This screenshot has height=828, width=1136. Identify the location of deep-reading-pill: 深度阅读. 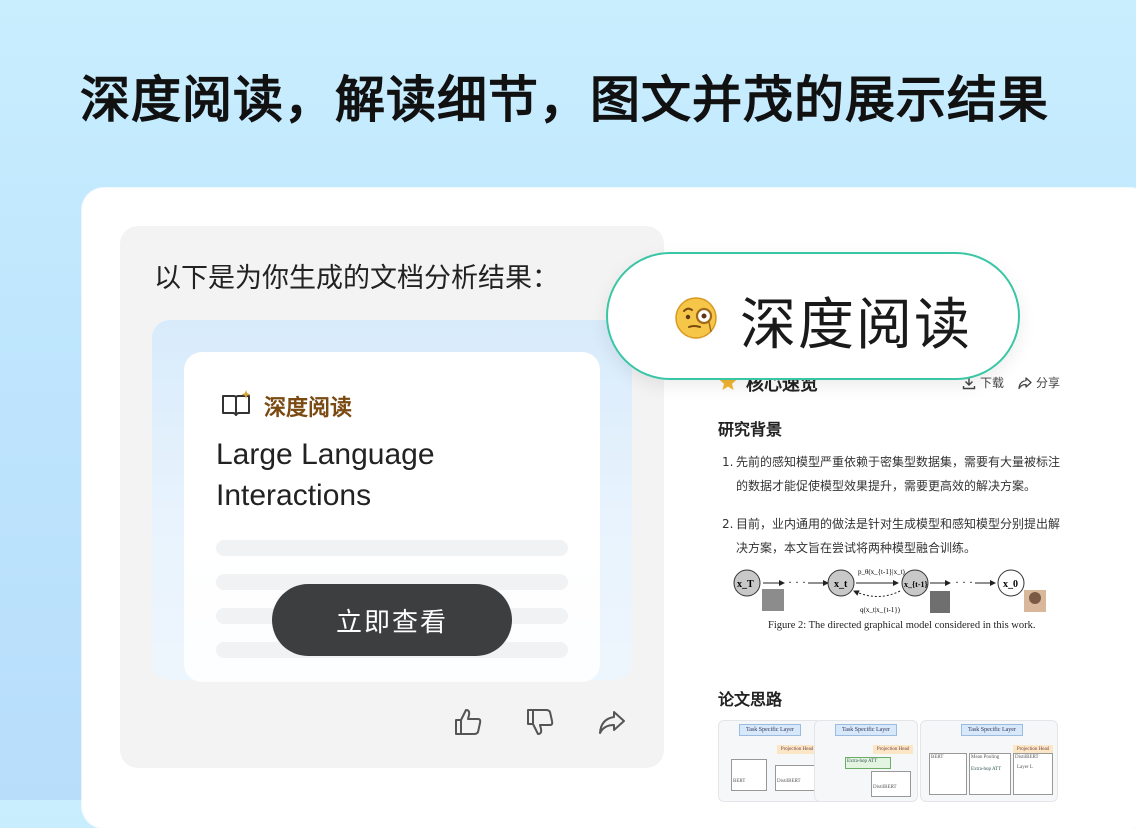
(813, 316).